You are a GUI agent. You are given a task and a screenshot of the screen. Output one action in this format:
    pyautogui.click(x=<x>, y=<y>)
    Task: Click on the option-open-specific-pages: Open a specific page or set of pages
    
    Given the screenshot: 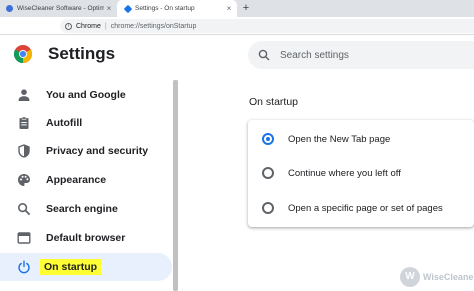 What is the action you would take?
    pyautogui.click(x=361, y=208)
    